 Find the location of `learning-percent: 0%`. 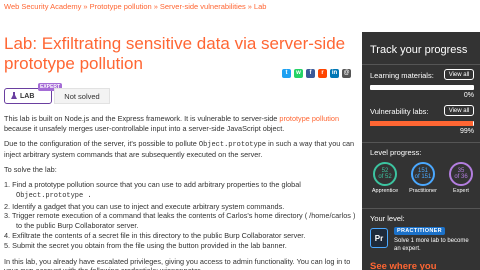

learning-percent: 0% is located at coordinates (468, 95).